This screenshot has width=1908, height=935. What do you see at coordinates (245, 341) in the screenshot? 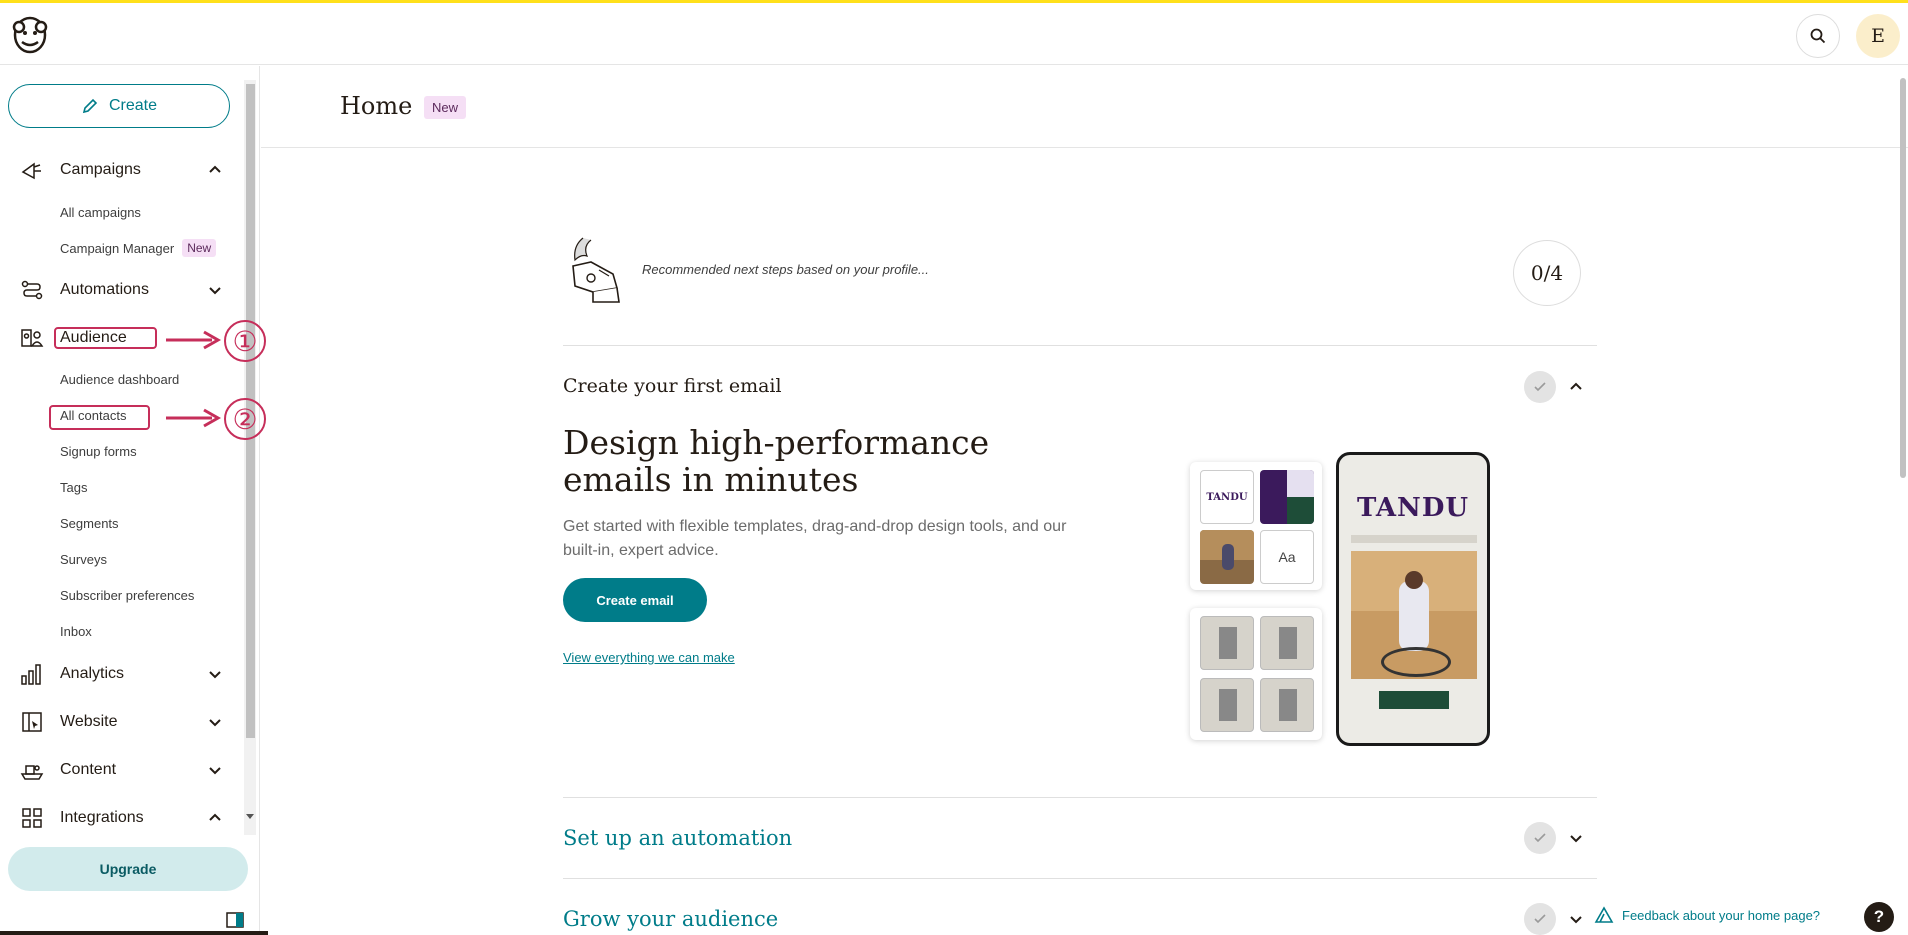
I see `annotation-number-1: ①` at bounding box center [245, 341].